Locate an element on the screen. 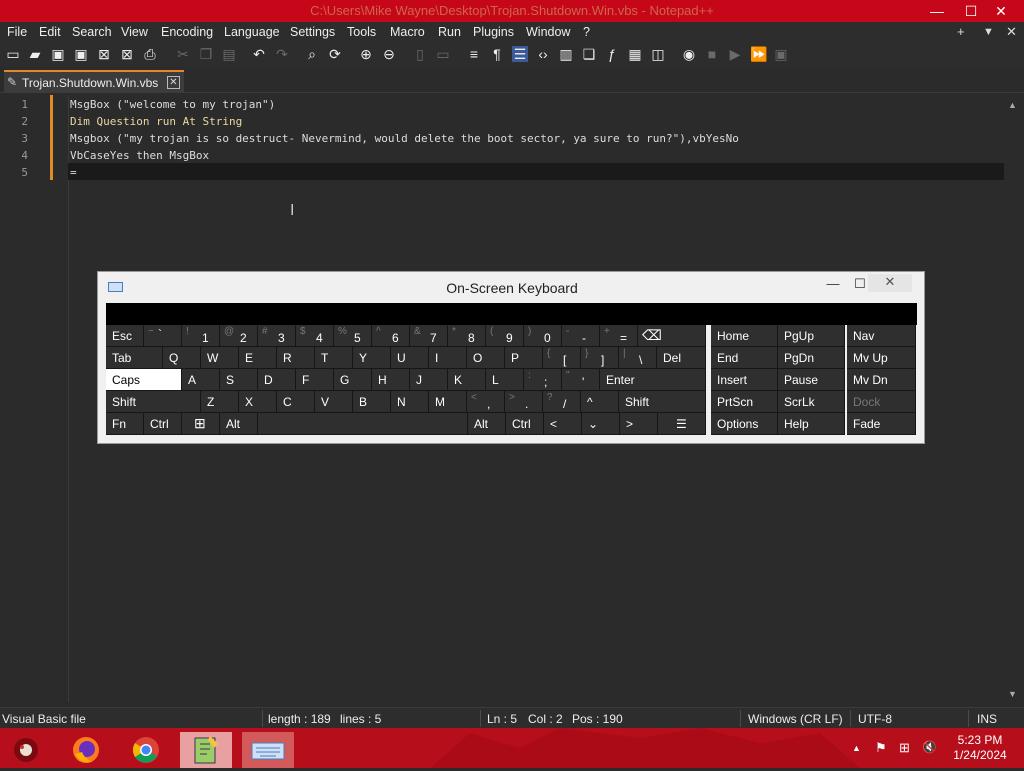 The width and height of the screenshot is (1024, 771). clock: 5:23 PM 1/24/2024 is located at coordinates (980, 748).